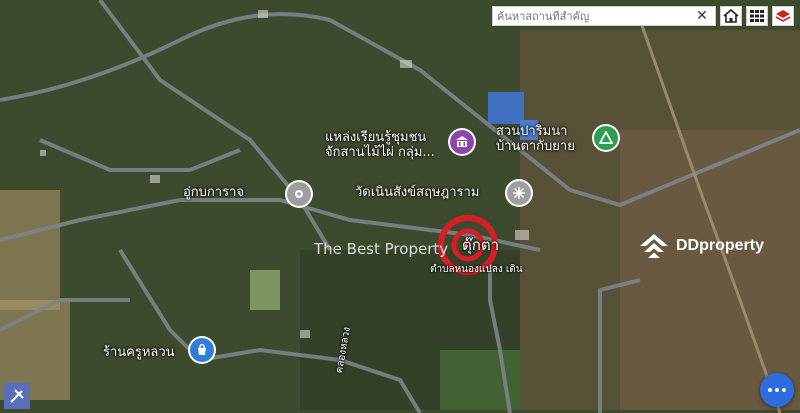 The width and height of the screenshot is (800, 413). I want to click on close-icon: ✕, so click(702, 16).